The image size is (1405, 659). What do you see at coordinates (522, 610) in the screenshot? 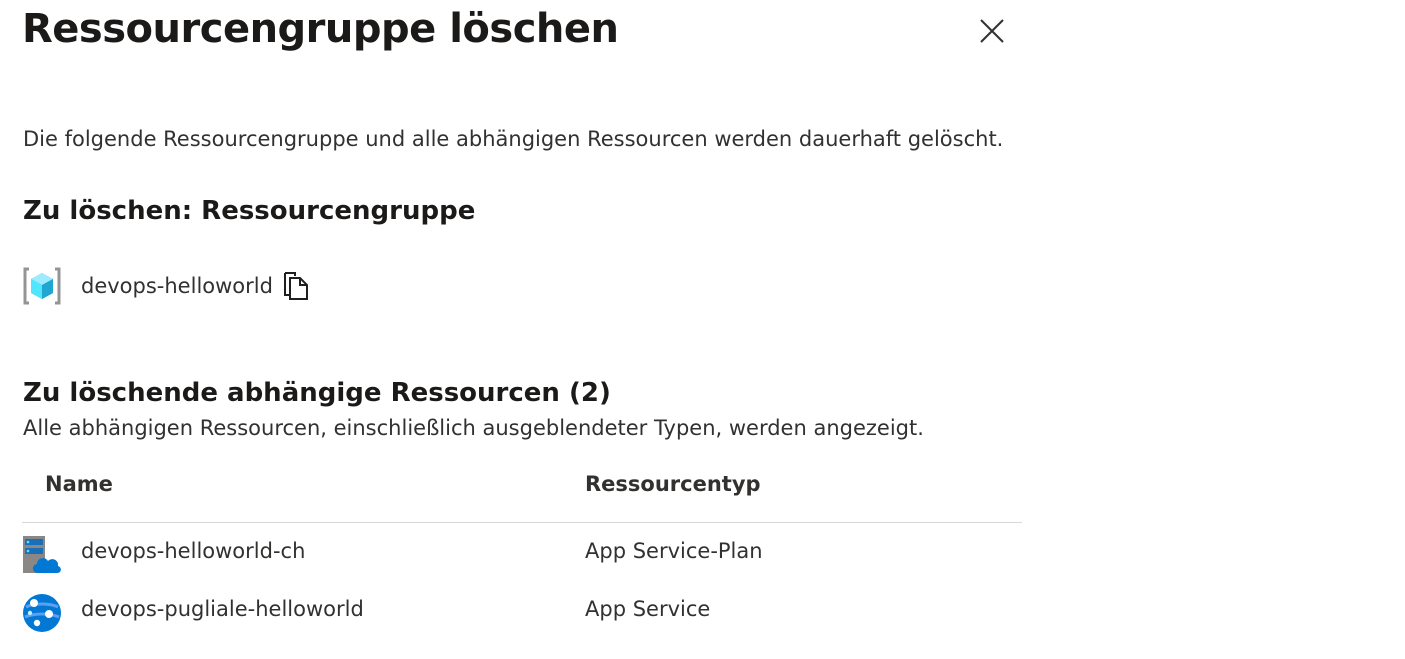
I see `table-row: devops-pugliale-helloworld App Service` at bounding box center [522, 610].